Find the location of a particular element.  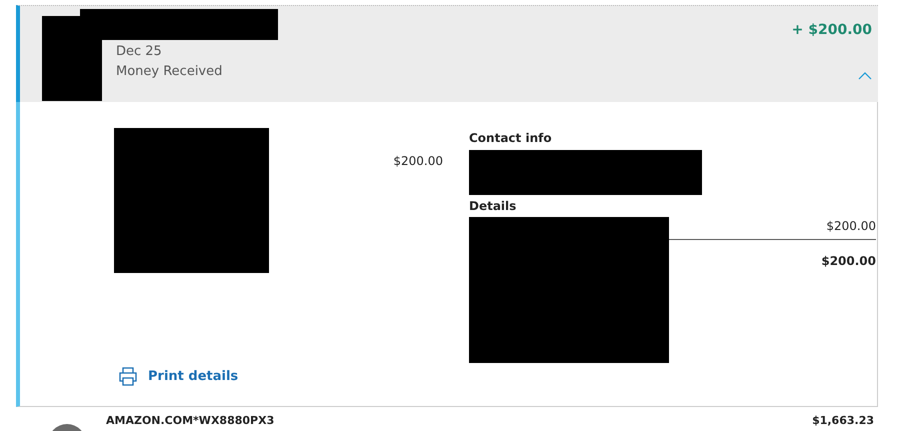

print-details-button: Print details is located at coordinates (178, 376).